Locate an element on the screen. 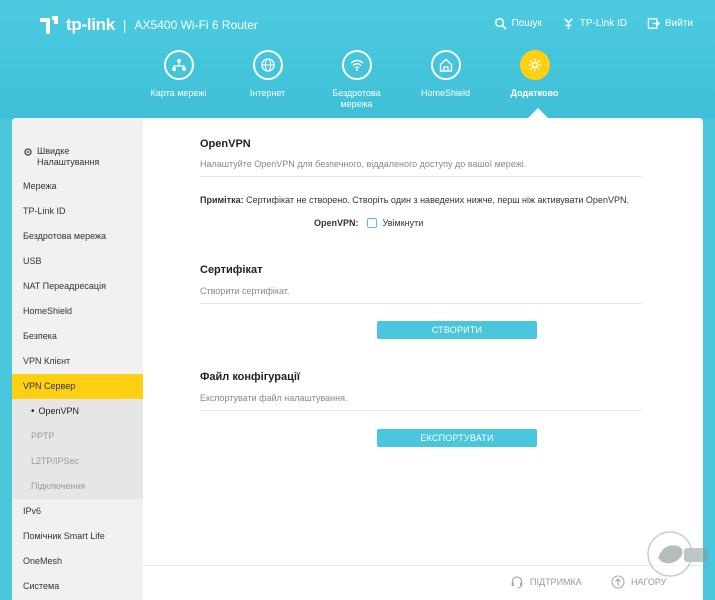 The height and width of the screenshot is (600, 715). gear-icon is located at coordinates (534, 65).